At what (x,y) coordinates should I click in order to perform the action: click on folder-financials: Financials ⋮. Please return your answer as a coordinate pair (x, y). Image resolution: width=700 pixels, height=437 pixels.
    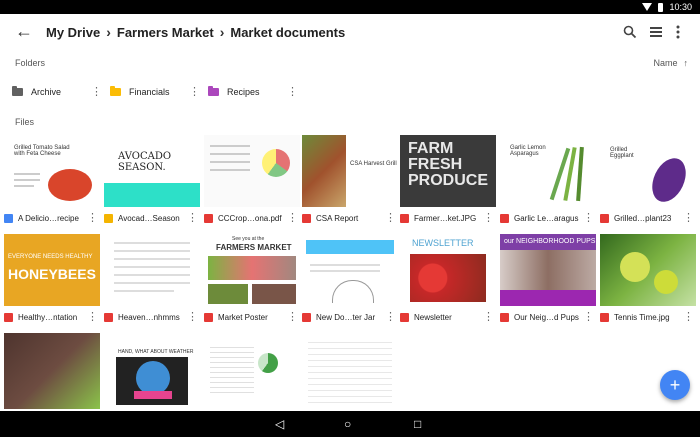
    Looking at the image, I should click on (156, 92).